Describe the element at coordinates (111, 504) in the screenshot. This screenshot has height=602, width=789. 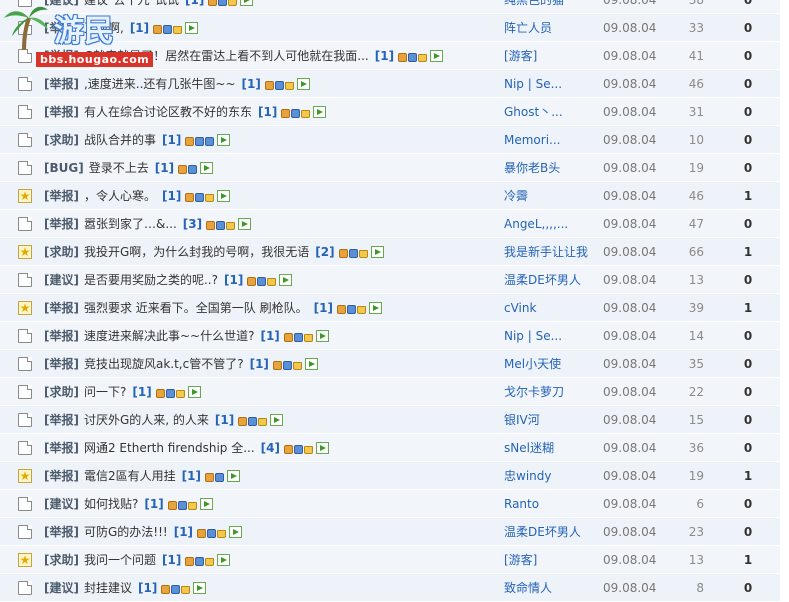
I see `thread-subject-link: 如何找贴?` at that location.